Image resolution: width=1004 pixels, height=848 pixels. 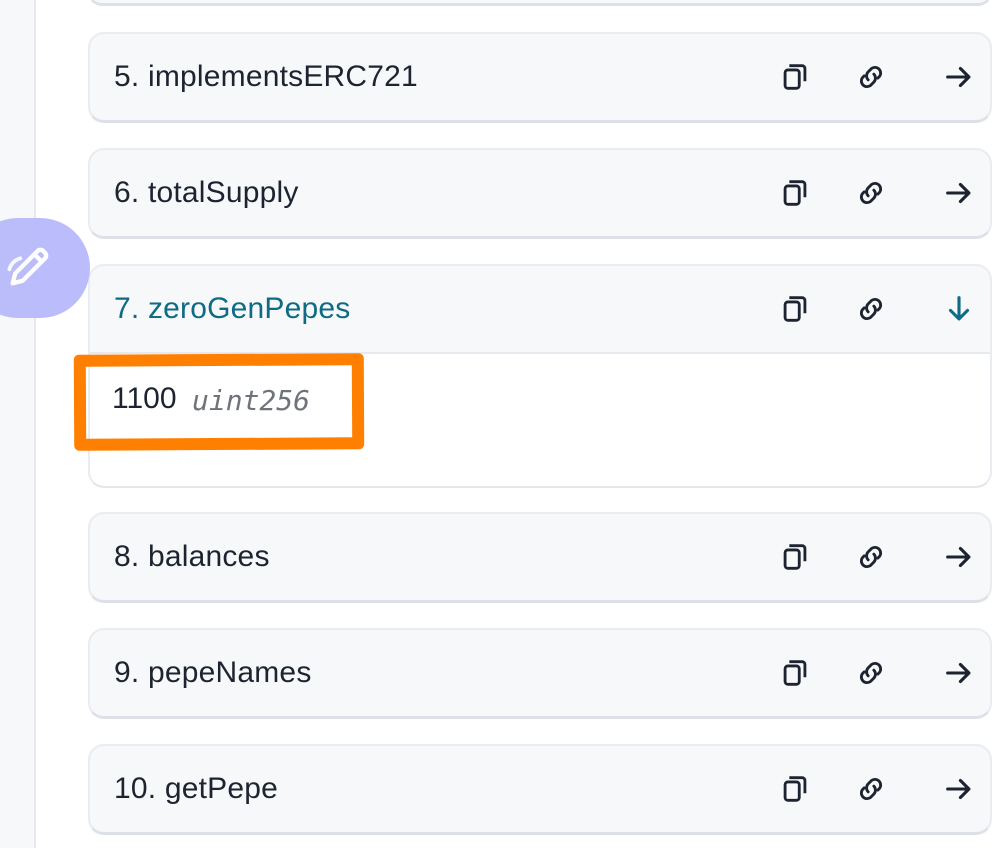 What do you see at coordinates (540, 3) in the screenshot?
I see `previous-item-edge` at bounding box center [540, 3].